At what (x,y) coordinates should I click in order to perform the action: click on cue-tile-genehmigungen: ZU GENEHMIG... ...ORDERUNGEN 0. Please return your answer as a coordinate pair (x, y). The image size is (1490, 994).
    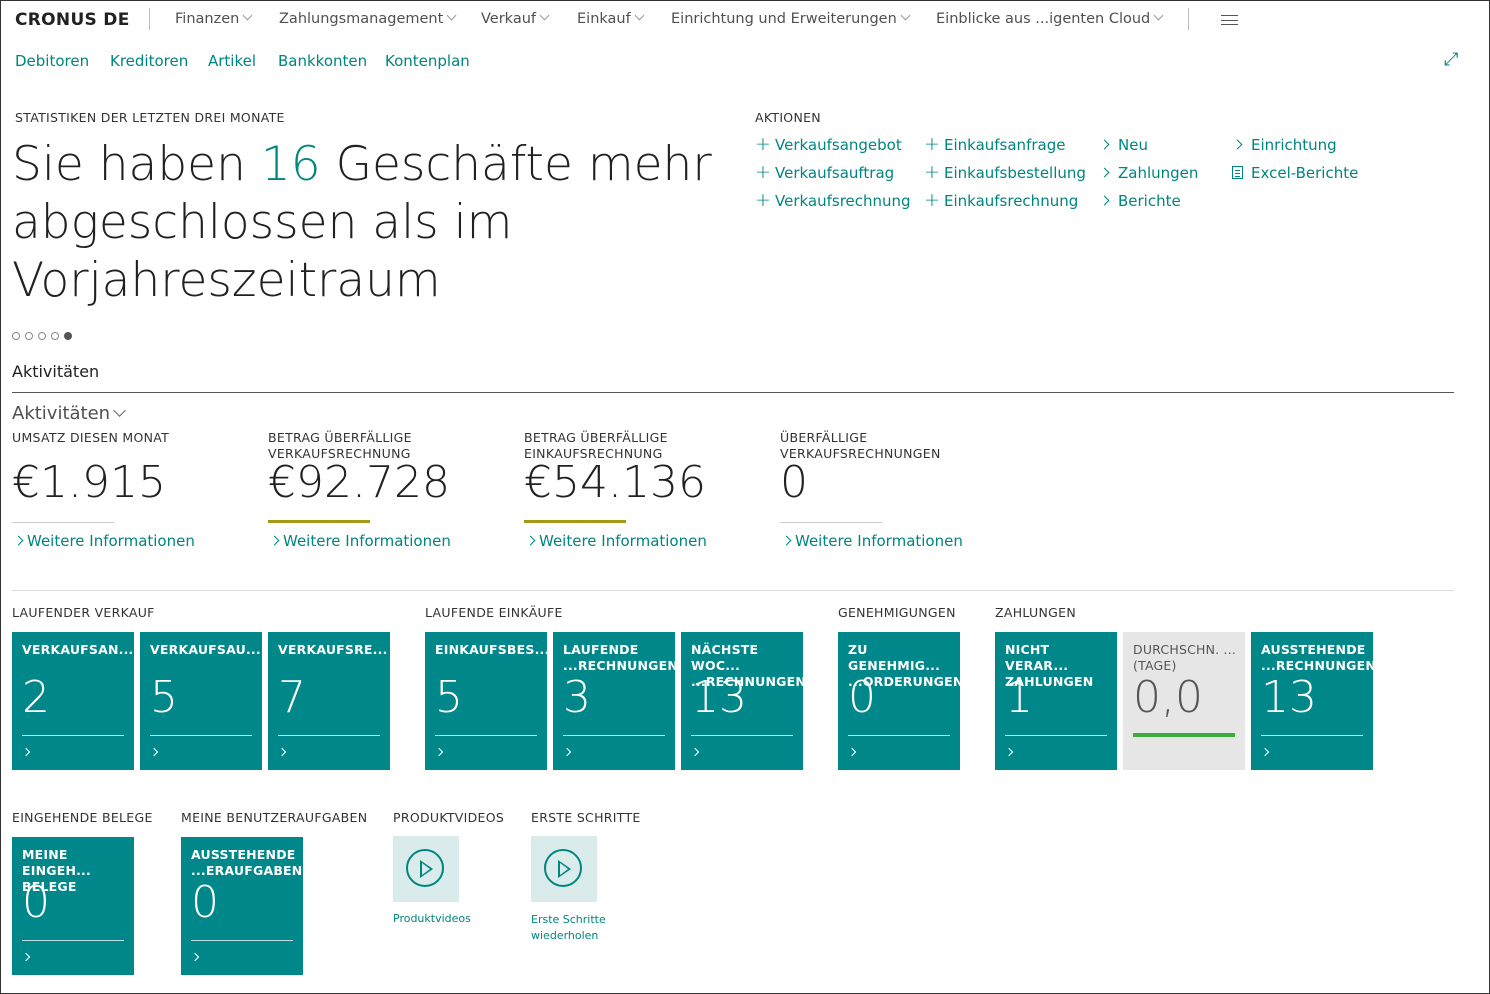
    Looking at the image, I should click on (900, 701).